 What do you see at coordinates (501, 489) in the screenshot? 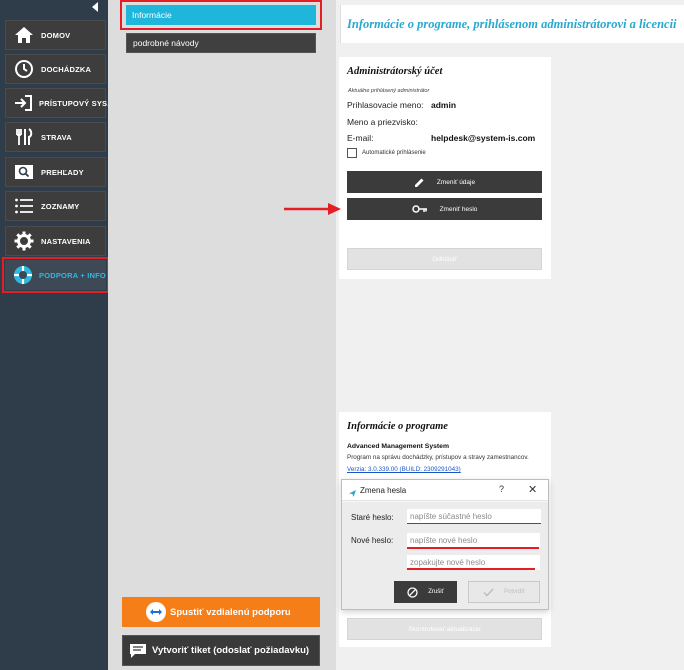
I see `help-icon: ?` at bounding box center [501, 489].